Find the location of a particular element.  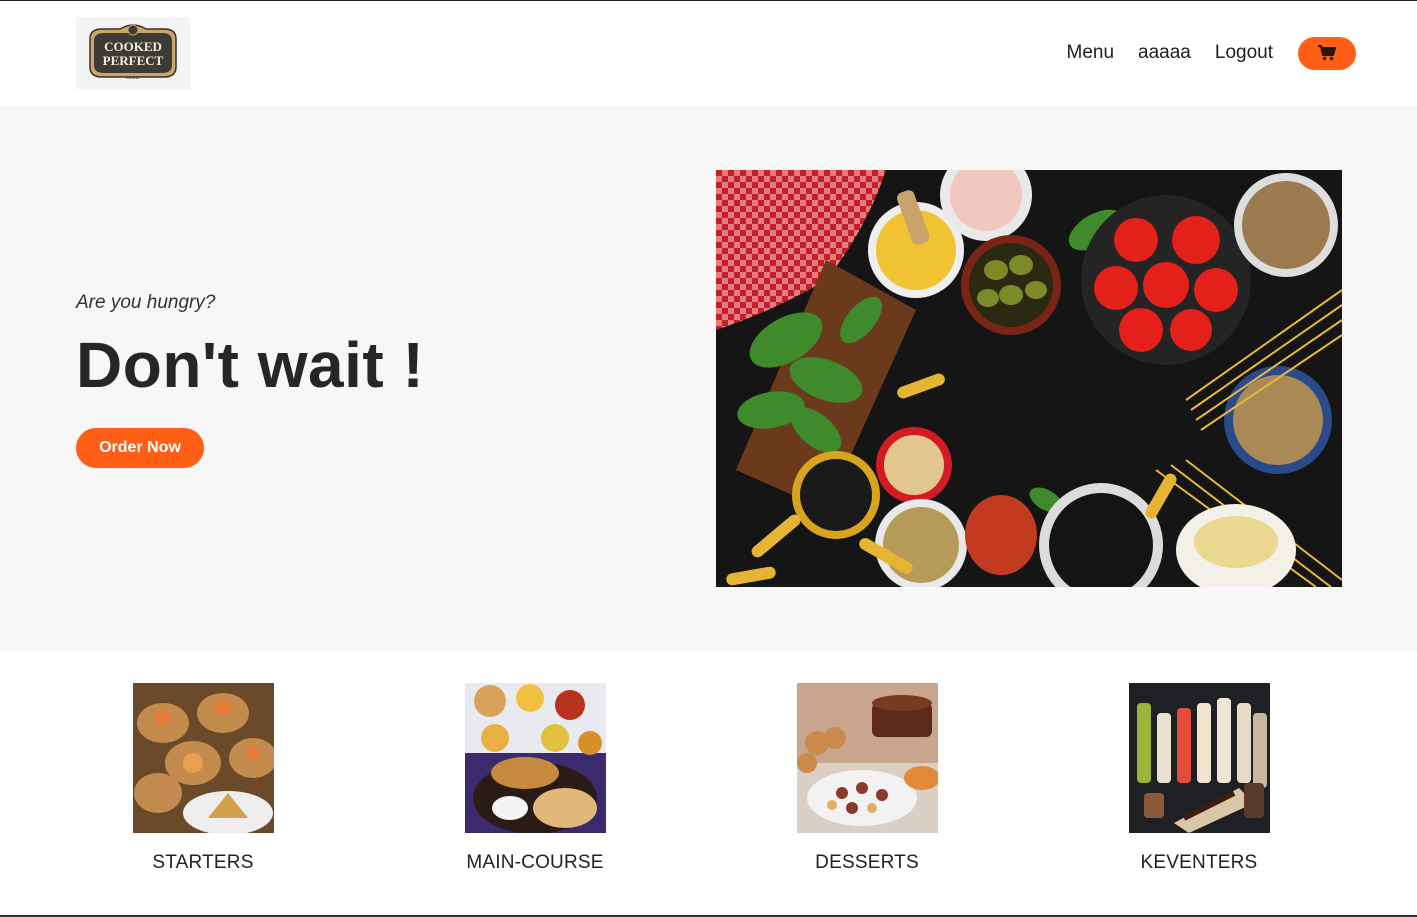

category-label: STARTERS is located at coordinates (203, 862).